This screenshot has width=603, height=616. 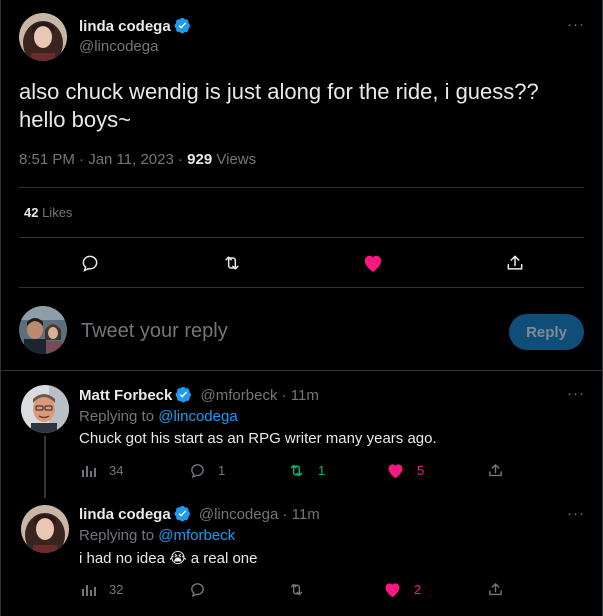 I want to click on author-info: linda codega, so click(x=135, y=27).